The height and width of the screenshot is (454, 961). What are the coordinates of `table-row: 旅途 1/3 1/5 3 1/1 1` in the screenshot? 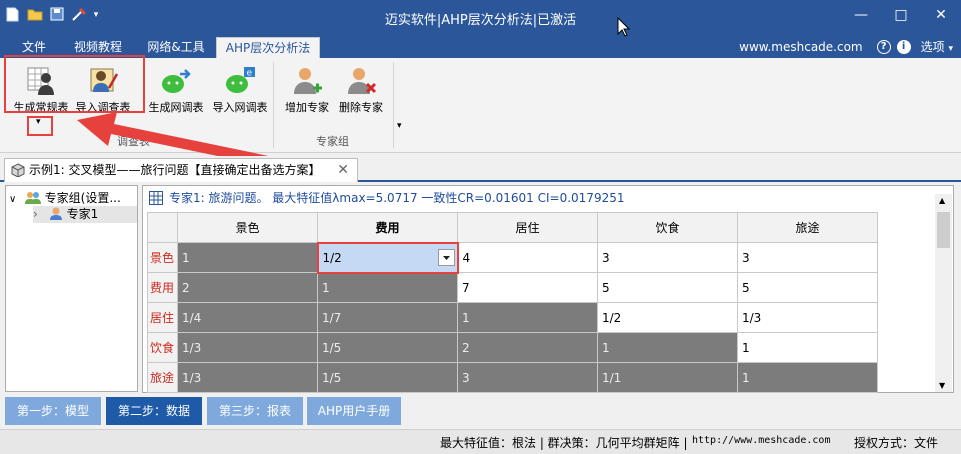 It's located at (512, 377).